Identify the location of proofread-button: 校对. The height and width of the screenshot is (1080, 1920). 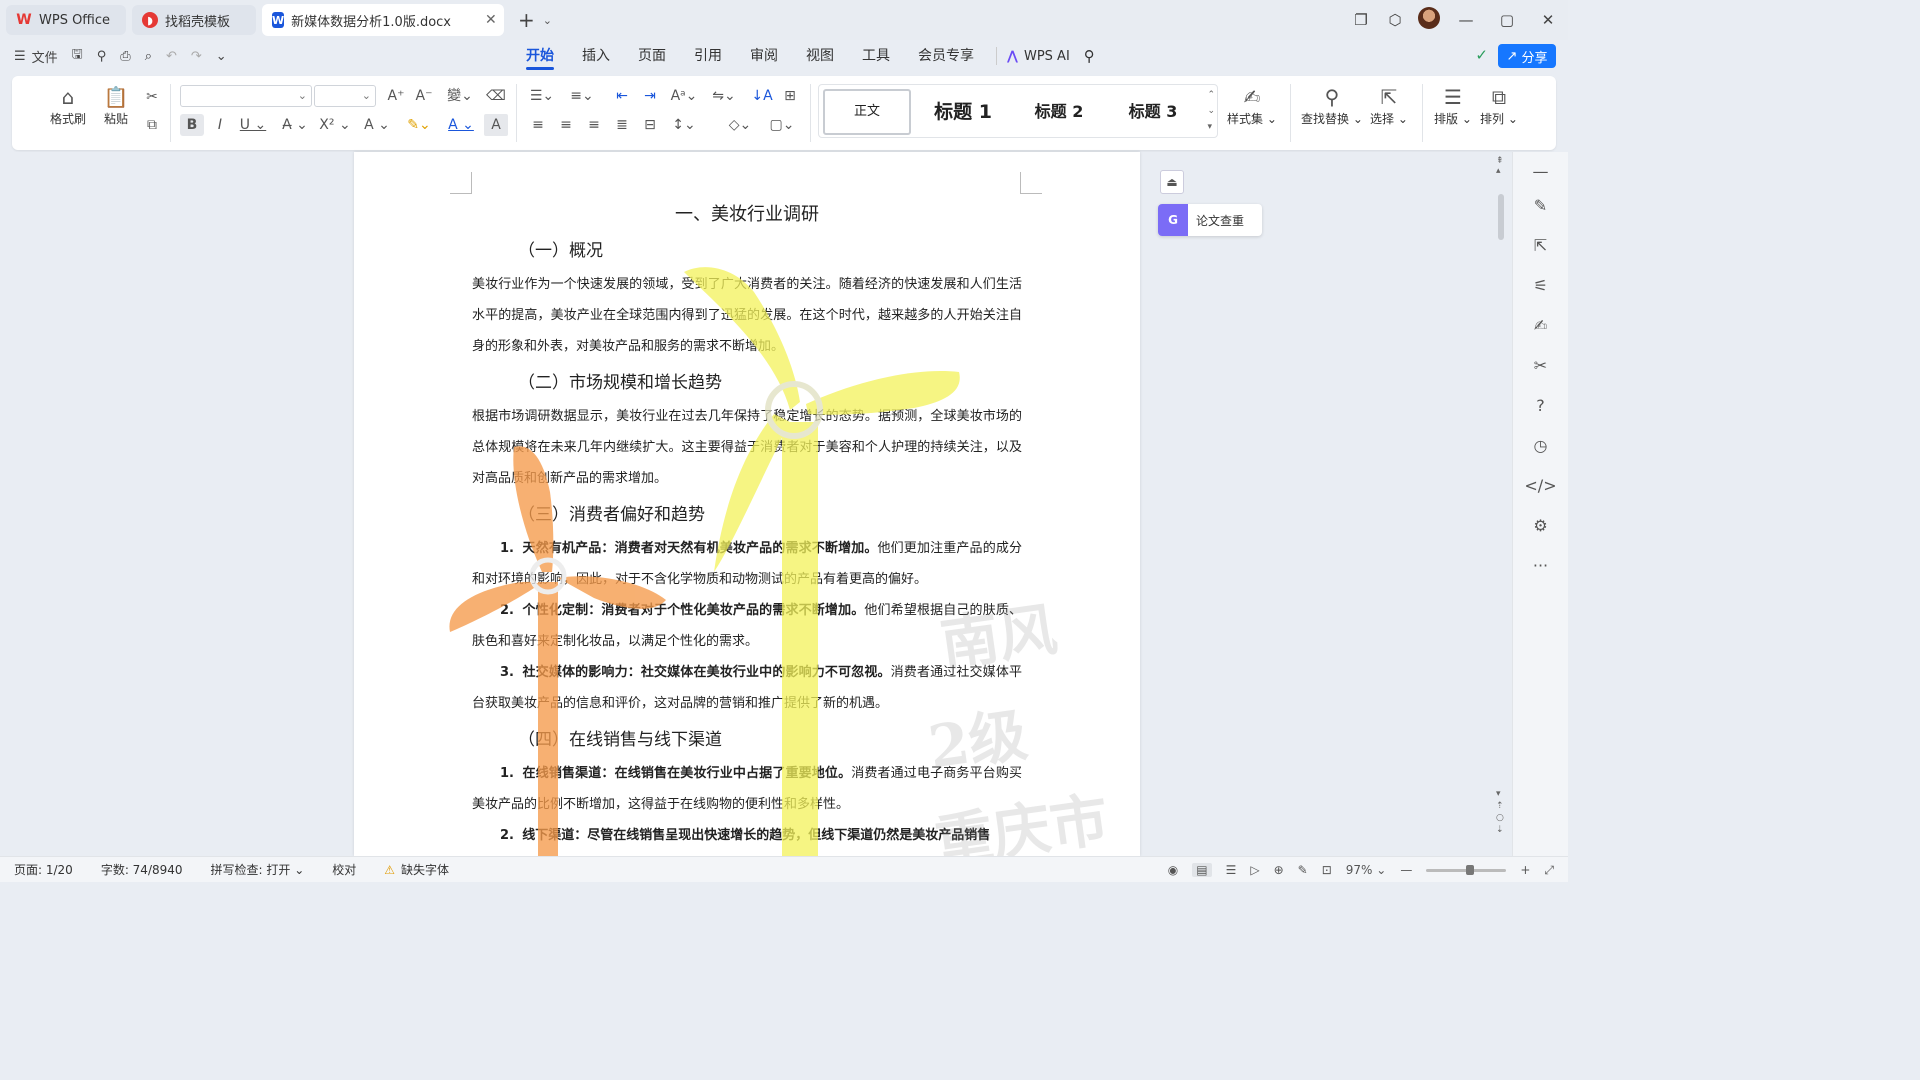
(344, 869).